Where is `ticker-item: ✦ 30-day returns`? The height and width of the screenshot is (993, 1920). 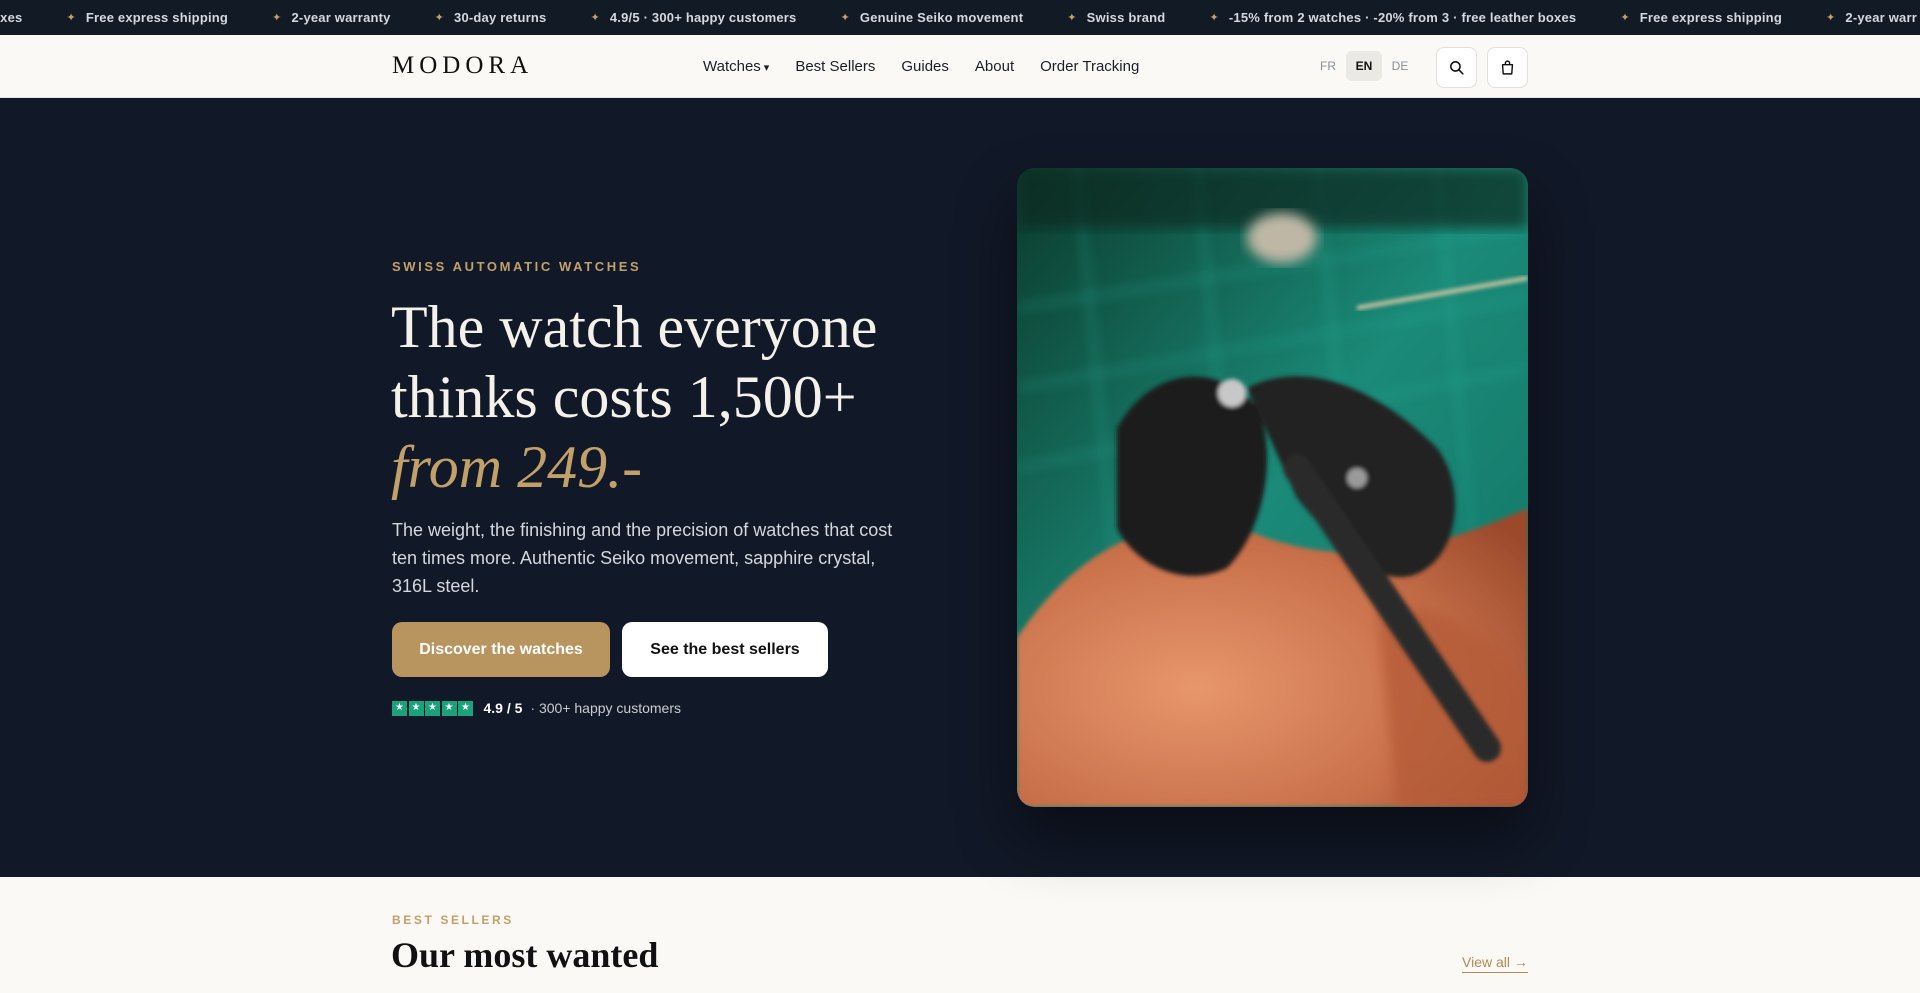 ticker-item: ✦ 30-day returns is located at coordinates (491, 17).